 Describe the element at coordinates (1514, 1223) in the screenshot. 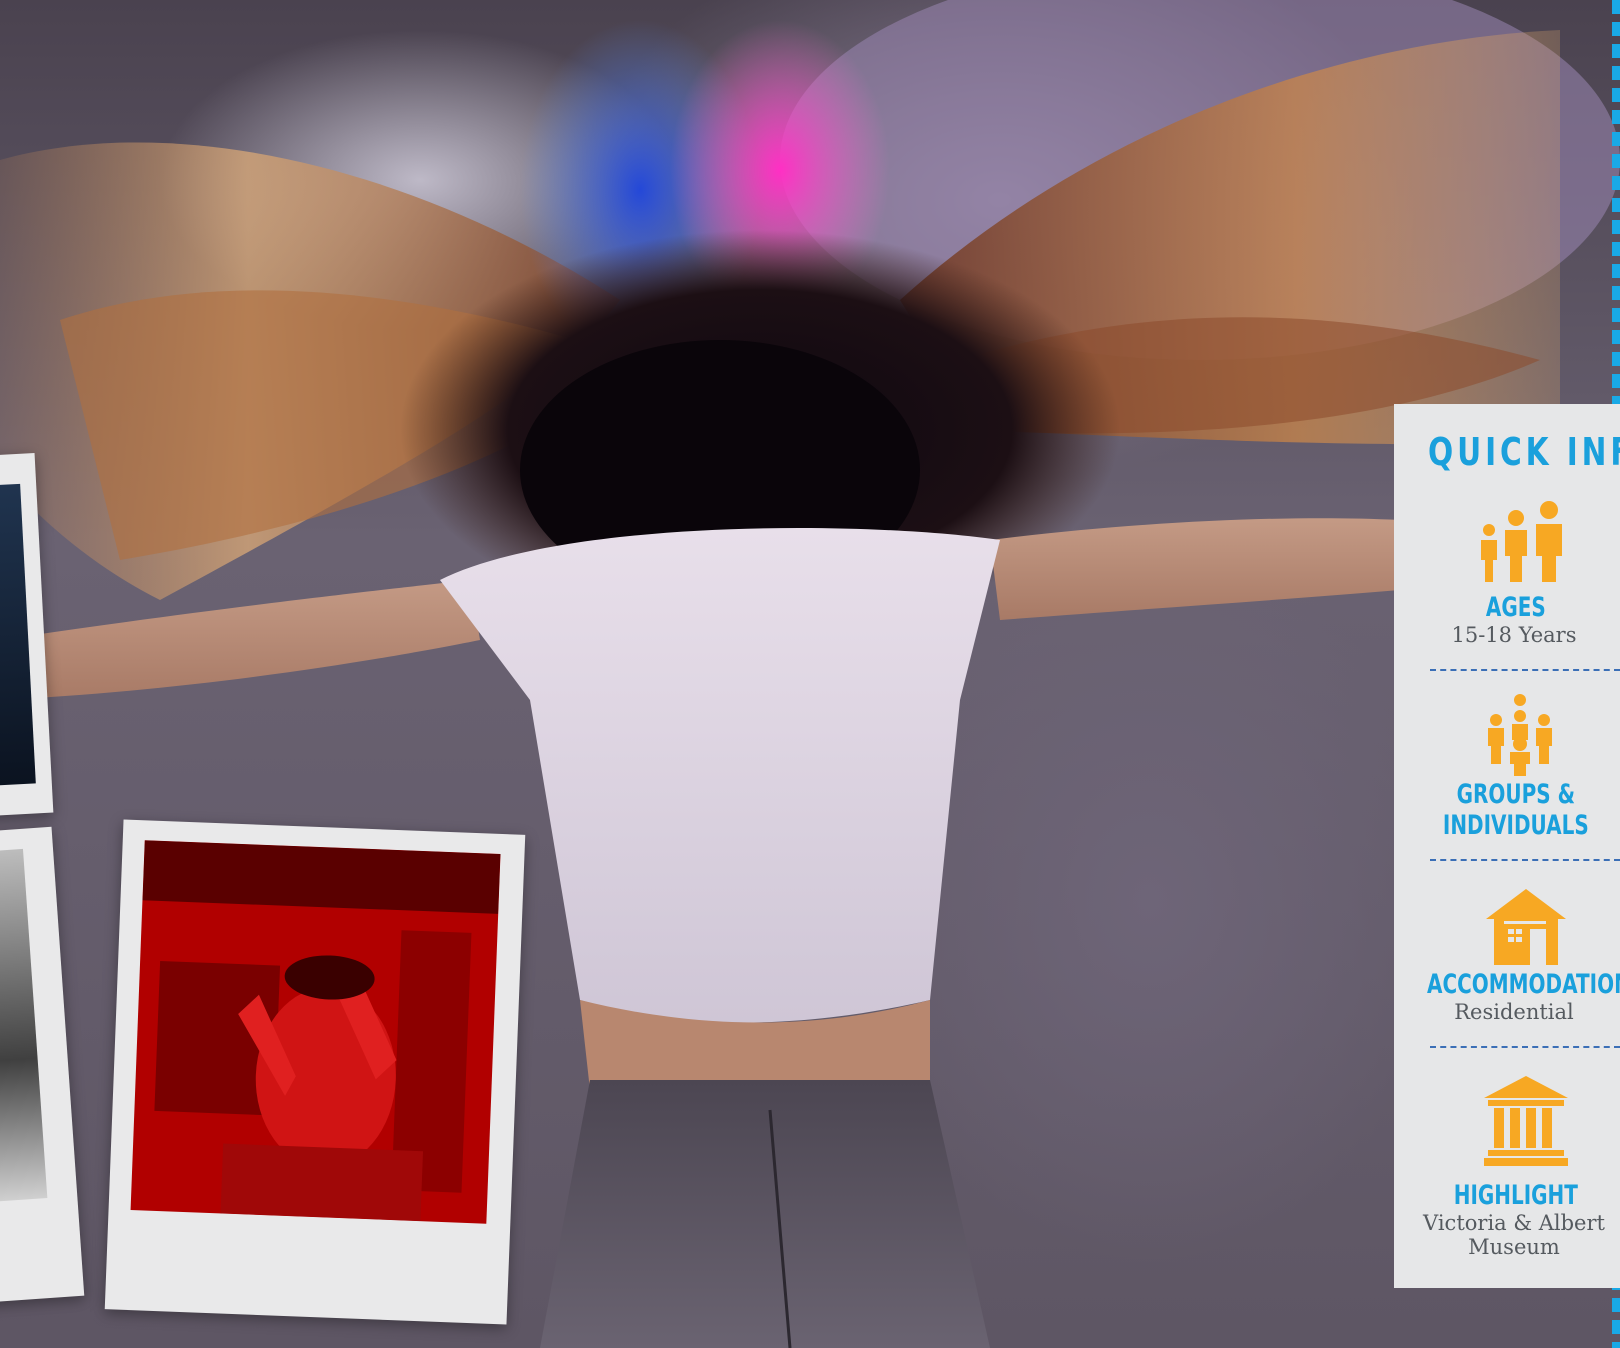

I see `highlight-value: Victoria & Albert` at that location.